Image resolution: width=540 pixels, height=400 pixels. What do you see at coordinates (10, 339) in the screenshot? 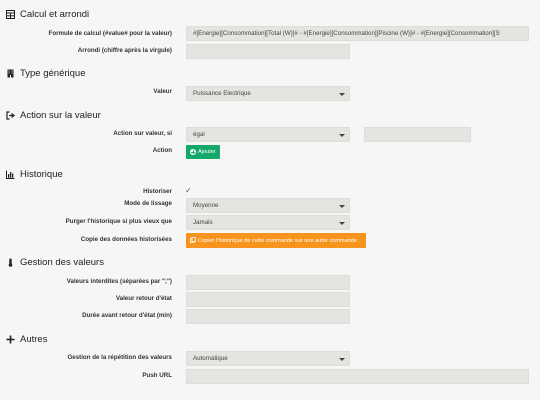
I see `plus-icon` at bounding box center [10, 339].